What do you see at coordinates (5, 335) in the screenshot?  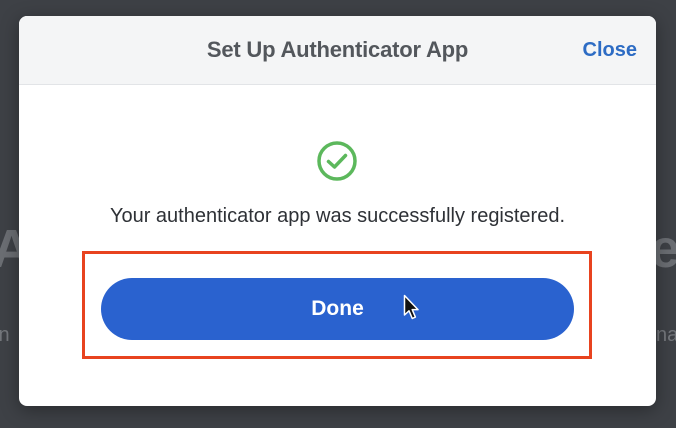 I see `background-text-fragment-left: in` at bounding box center [5, 335].